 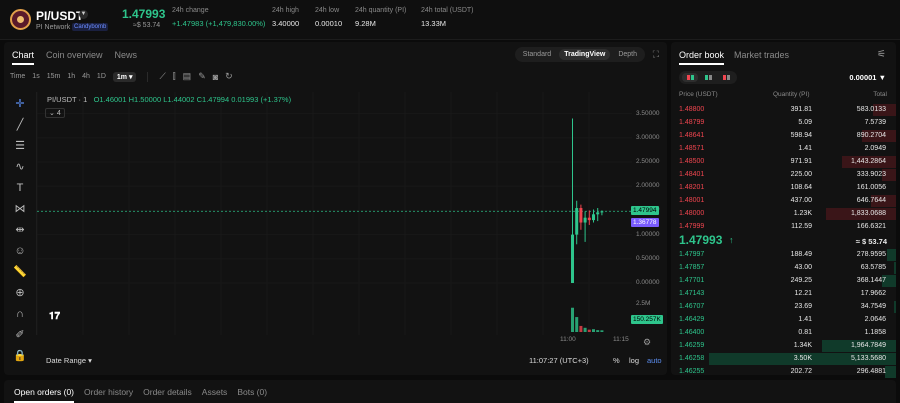 I want to click on indicators-icon: ⟋, so click(x=162, y=76).